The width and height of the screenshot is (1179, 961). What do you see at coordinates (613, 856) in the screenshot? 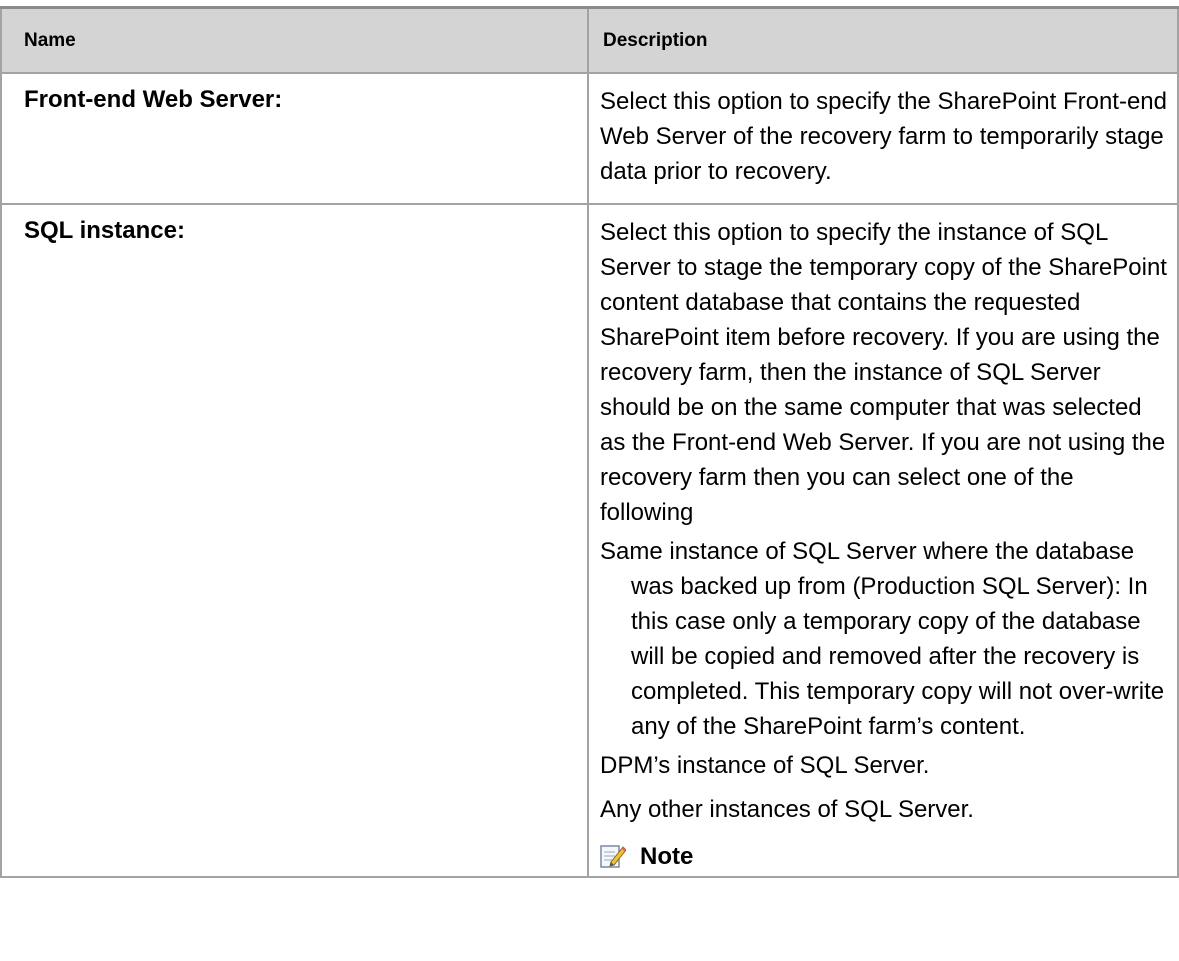
I see `note-pencil-icon` at bounding box center [613, 856].